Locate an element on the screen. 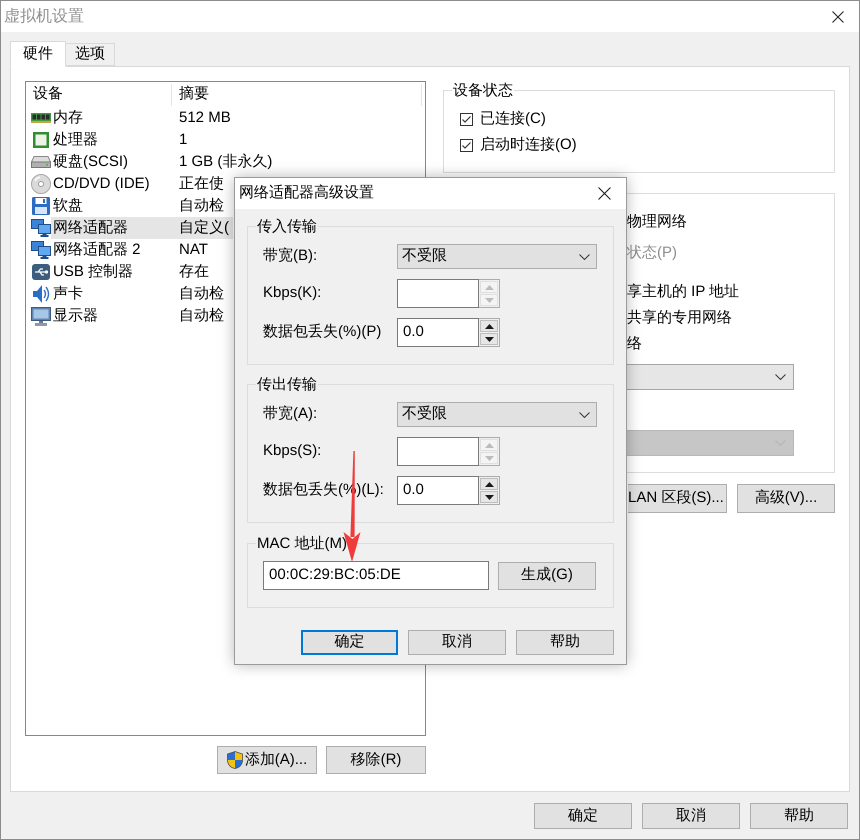 This screenshot has width=860, height=840. field-label: 带宽(B): is located at coordinates (290, 256).